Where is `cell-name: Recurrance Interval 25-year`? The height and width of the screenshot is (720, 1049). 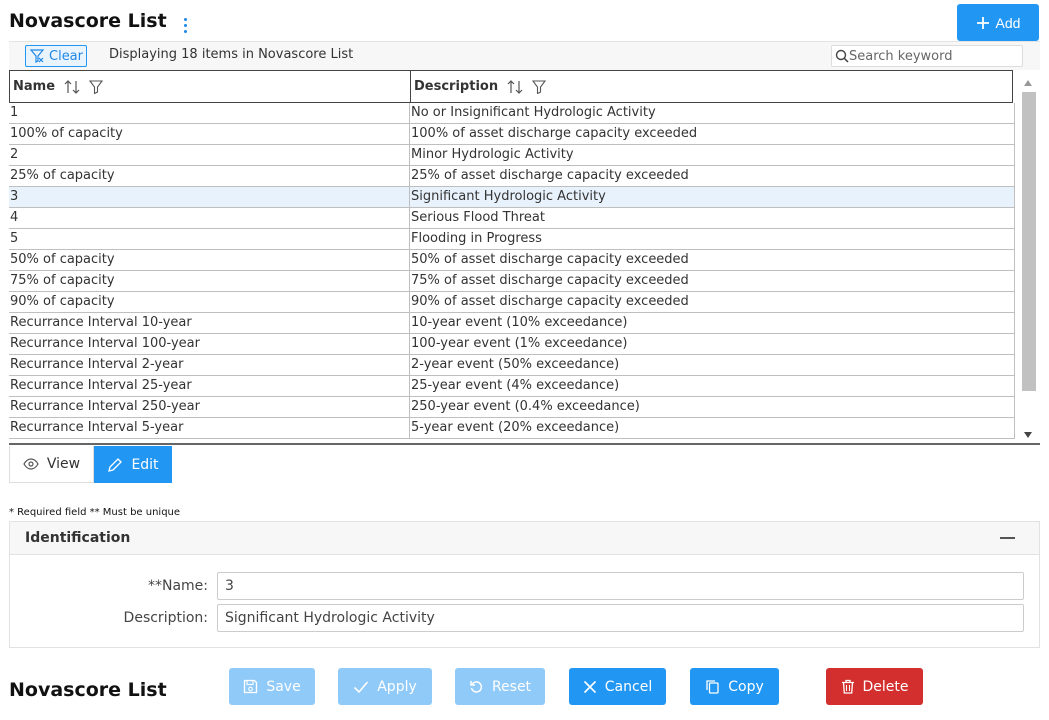
cell-name: Recurrance Interval 25-year is located at coordinates (209, 386).